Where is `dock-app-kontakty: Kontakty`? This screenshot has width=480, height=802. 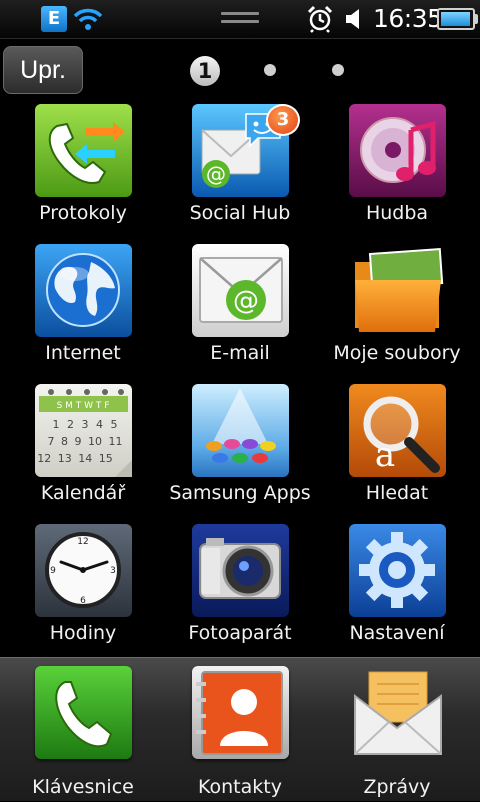
dock-app-kontakty: Kontakty is located at coordinates (240, 734).